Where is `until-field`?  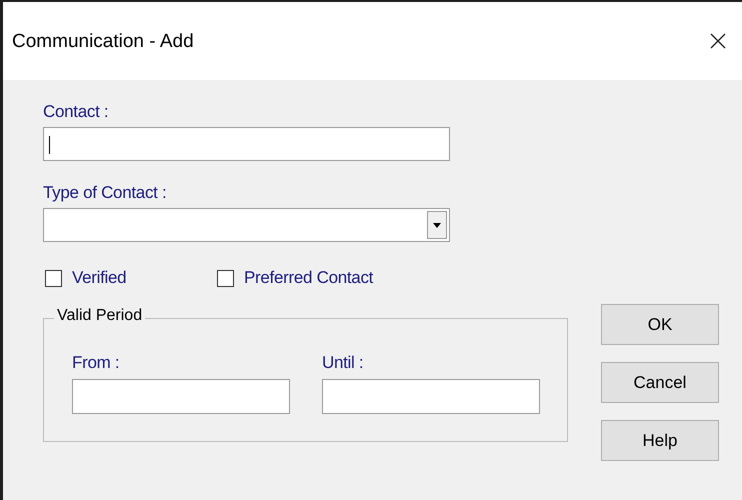
until-field is located at coordinates (431, 396).